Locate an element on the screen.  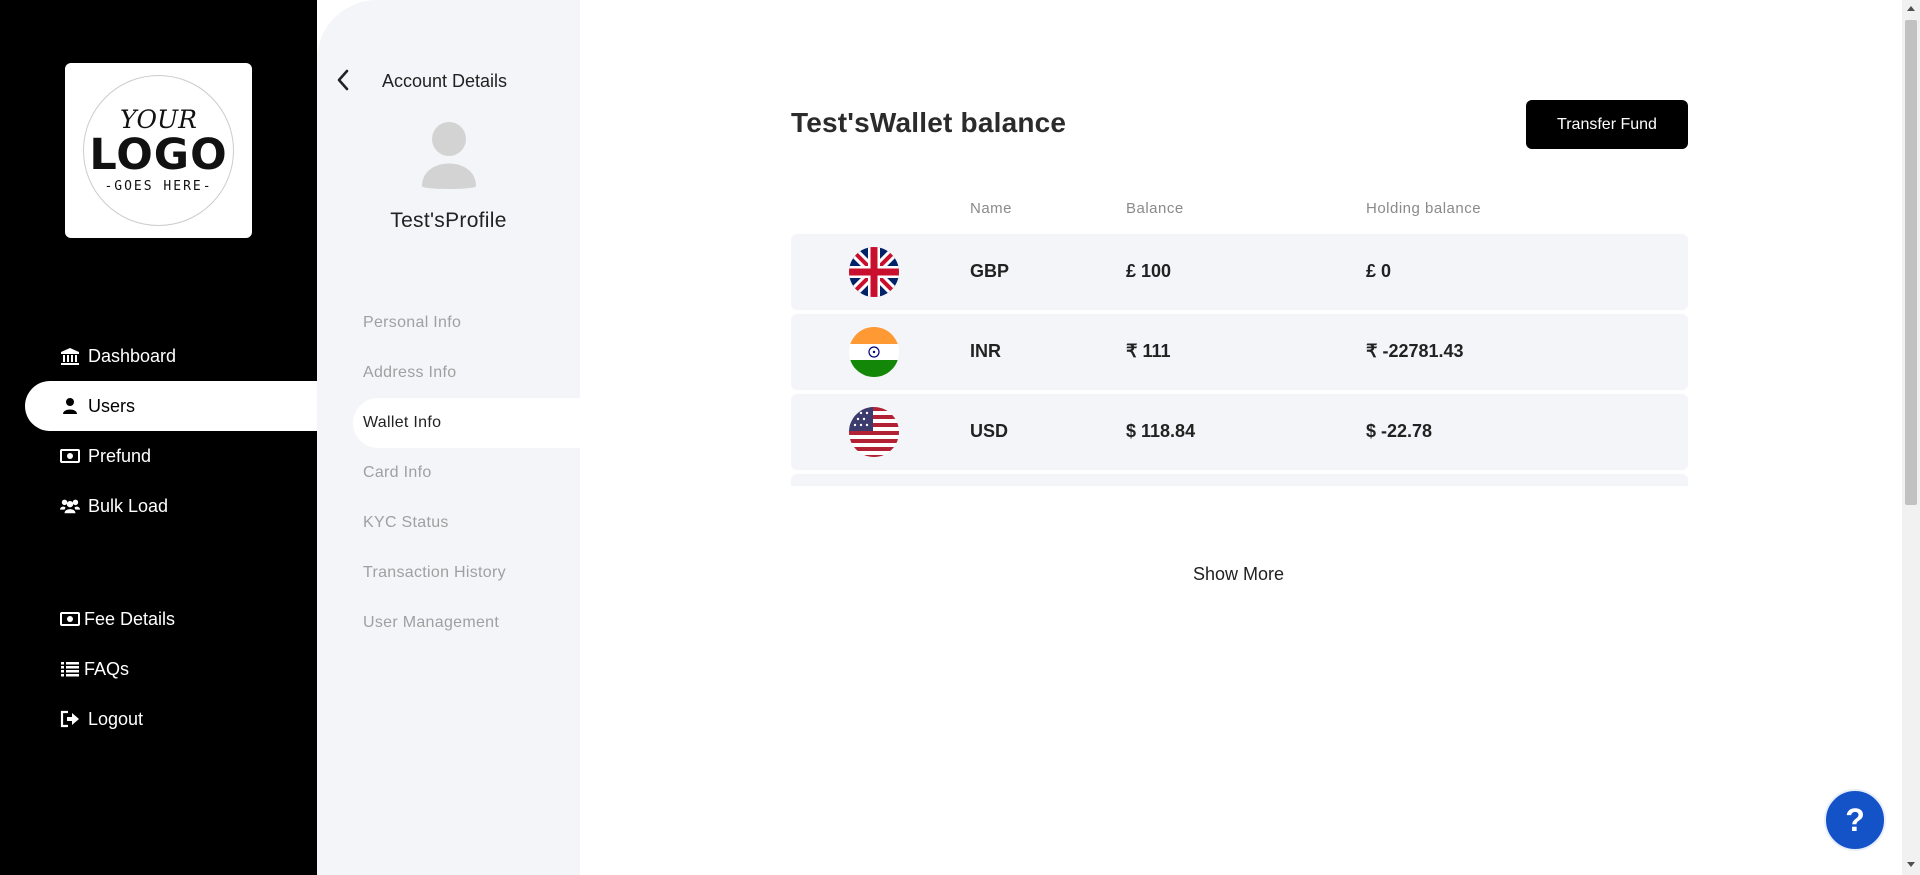
nav-item-bulk-load: Bulk Load is located at coordinates (171, 506).